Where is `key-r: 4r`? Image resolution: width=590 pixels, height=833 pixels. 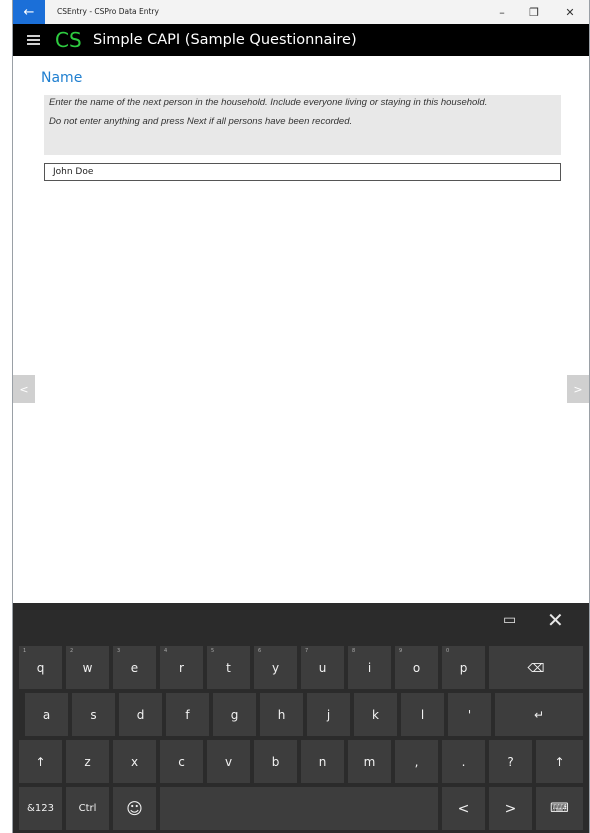 key-r: 4r is located at coordinates (181, 667).